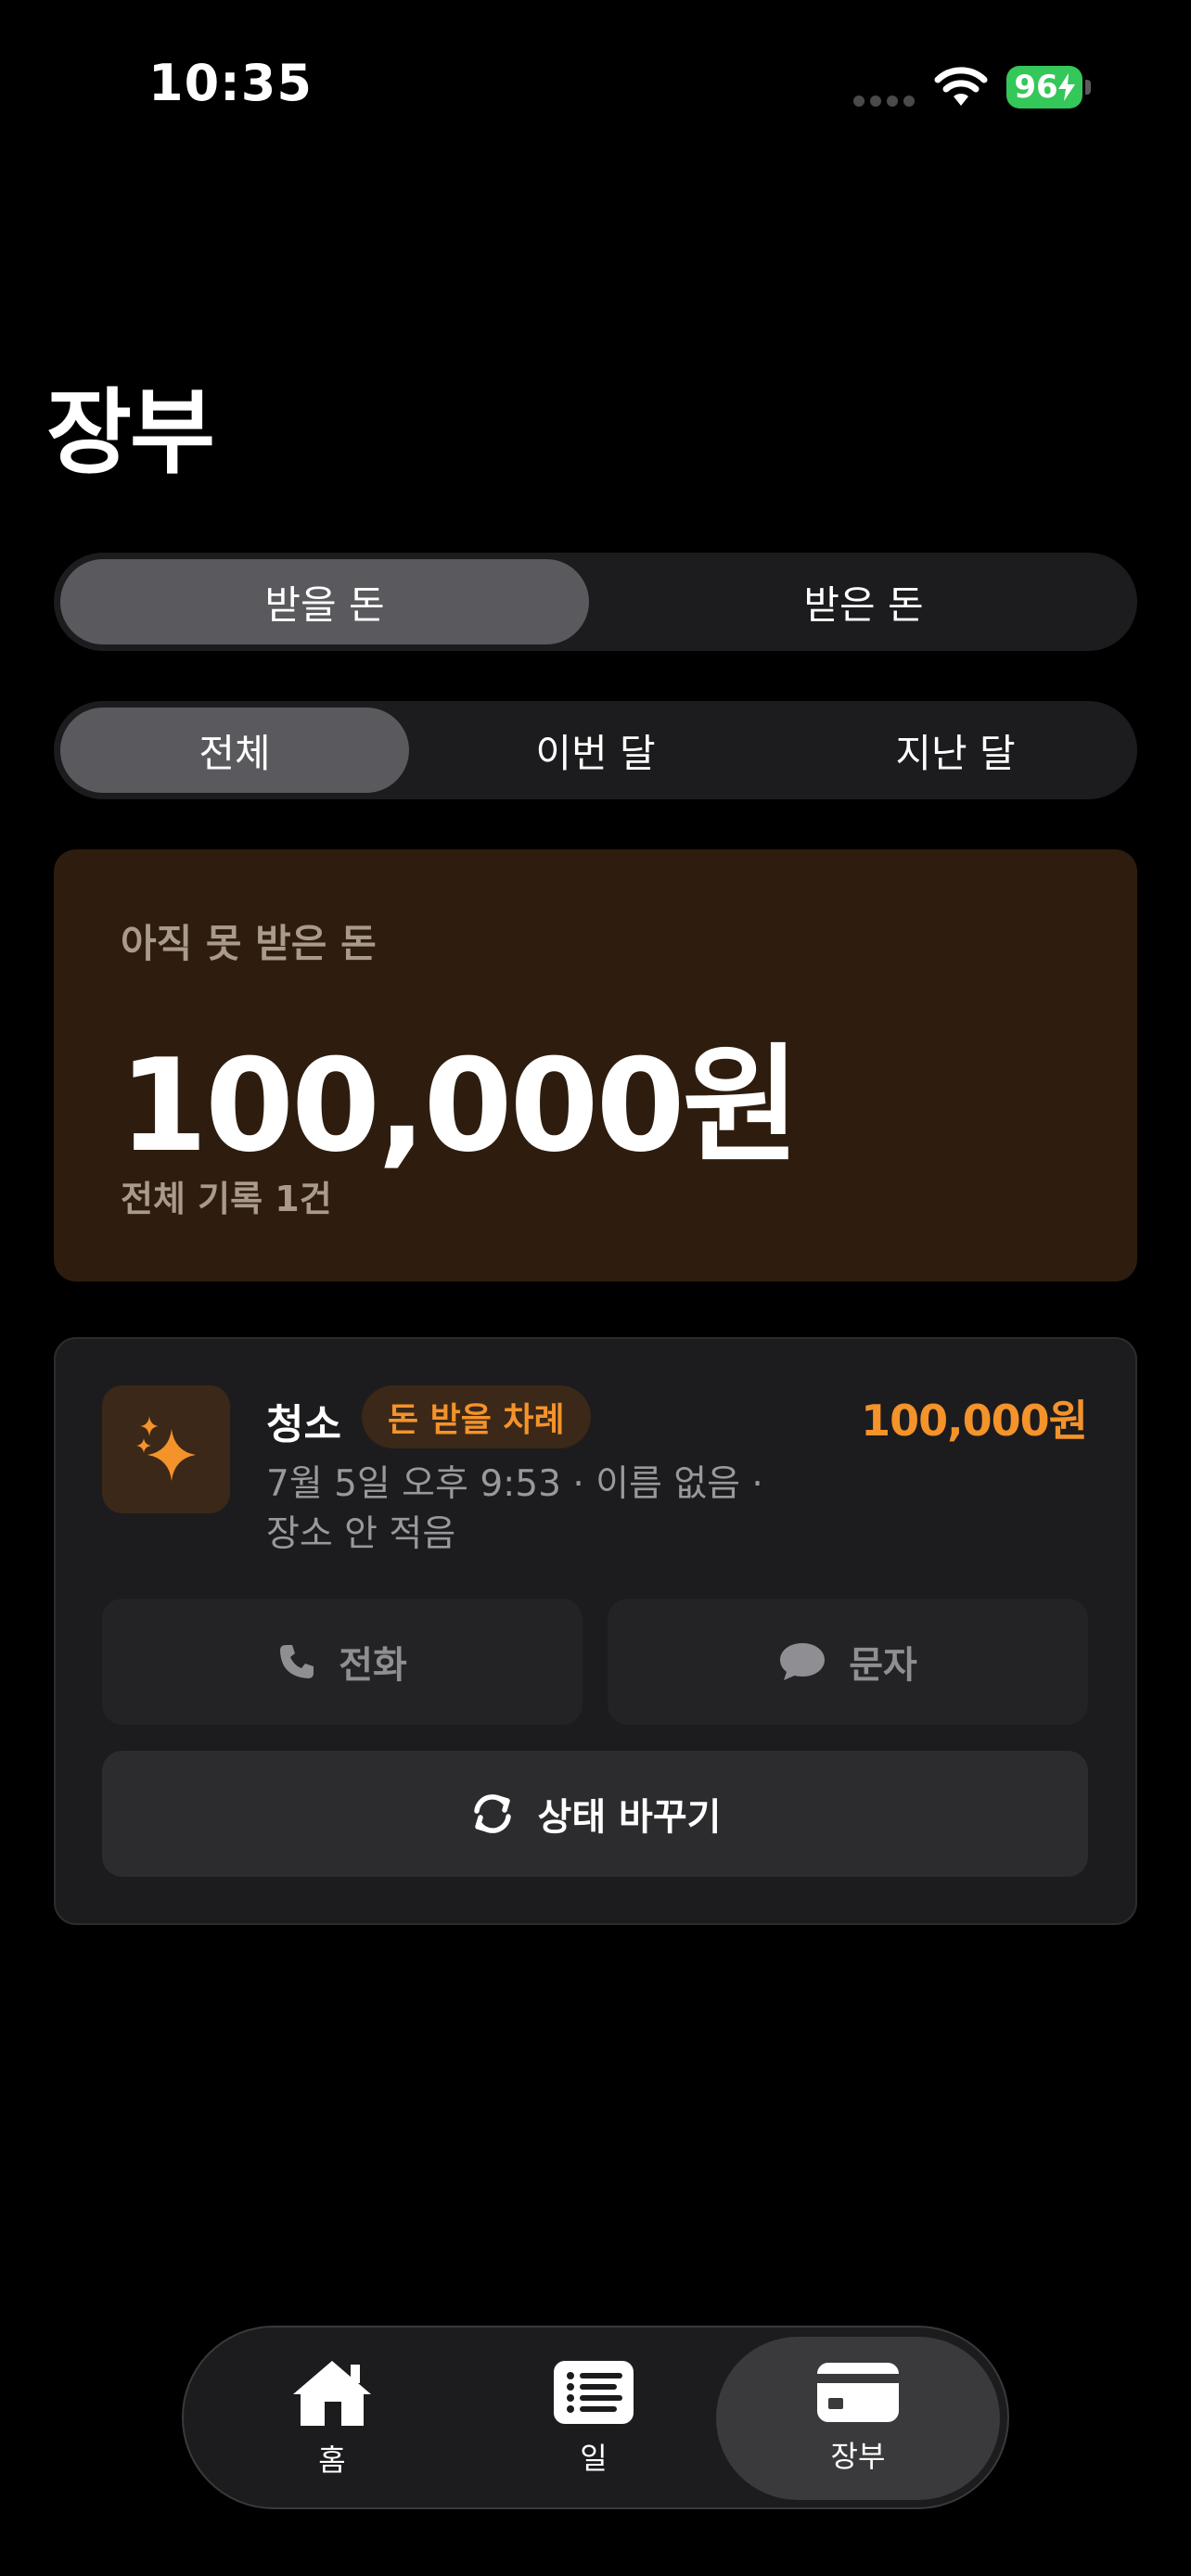  I want to click on record-meta-line2: 장소 안 적음, so click(361, 1534).